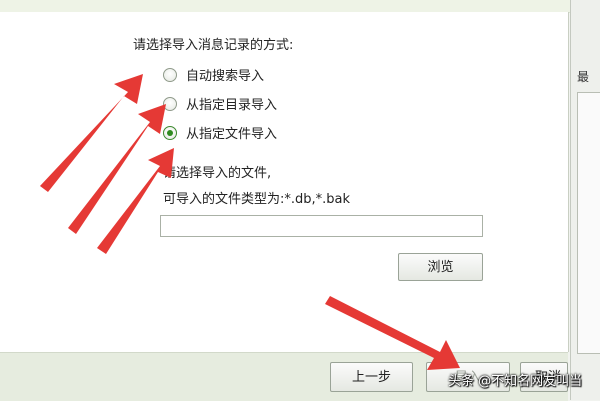  What do you see at coordinates (468, 377) in the screenshot?
I see `import-button: 导入` at bounding box center [468, 377].